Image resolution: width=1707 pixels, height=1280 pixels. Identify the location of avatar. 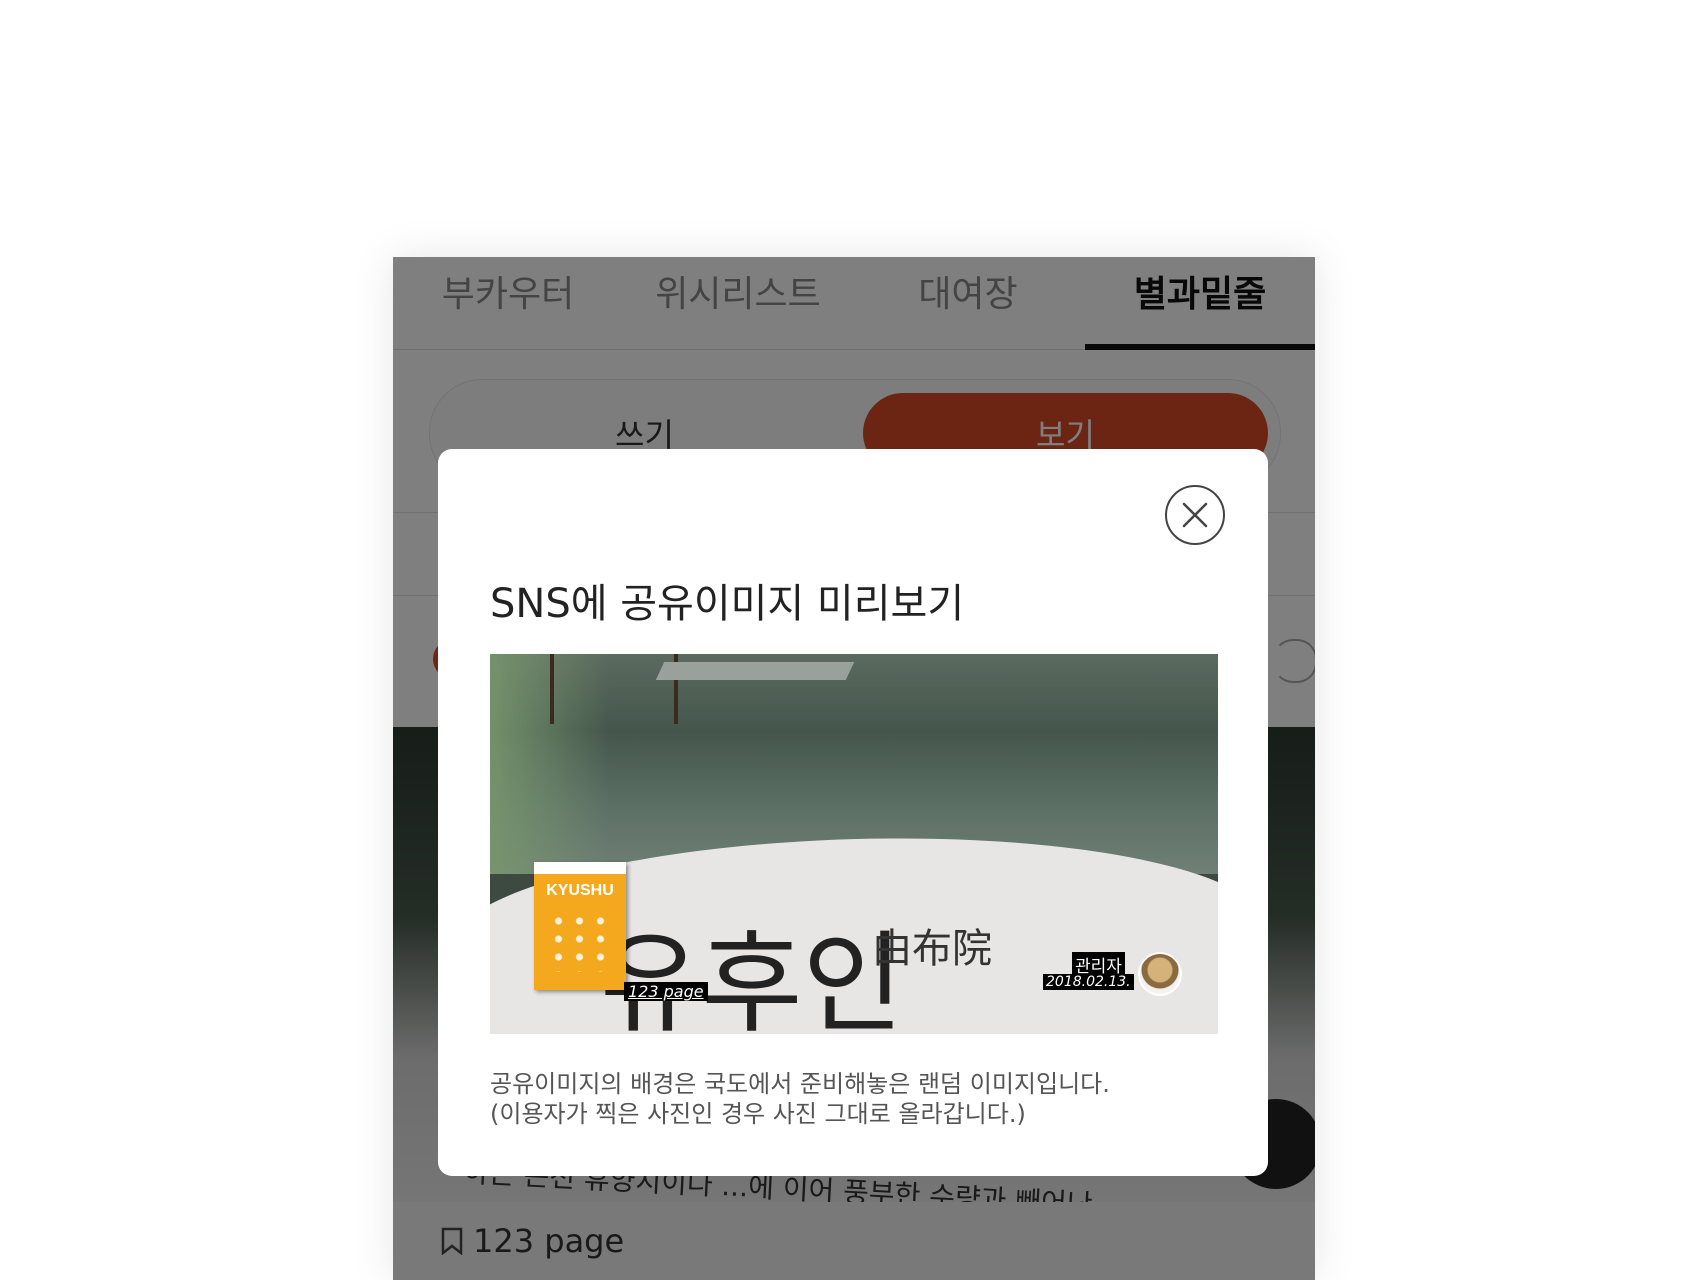
(1160, 974).